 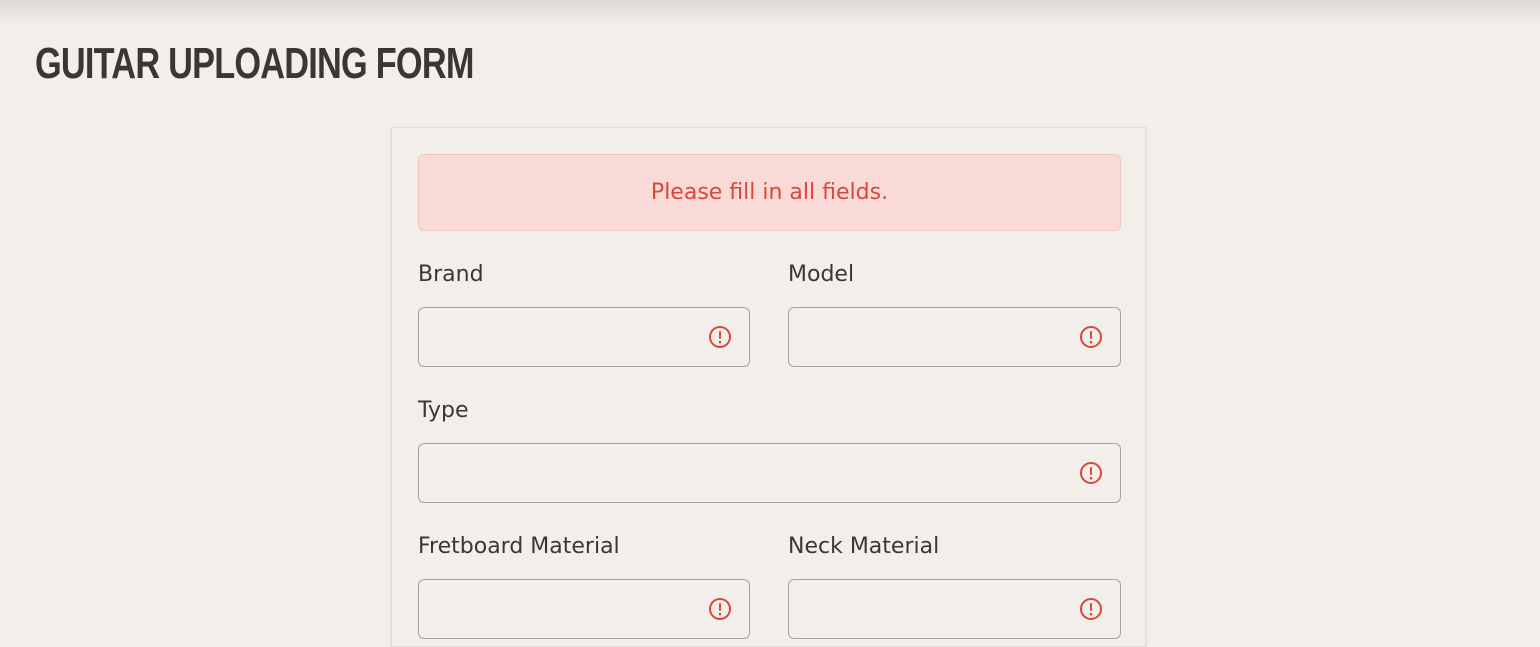 I want to click on type-field, so click(x=769, y=473).